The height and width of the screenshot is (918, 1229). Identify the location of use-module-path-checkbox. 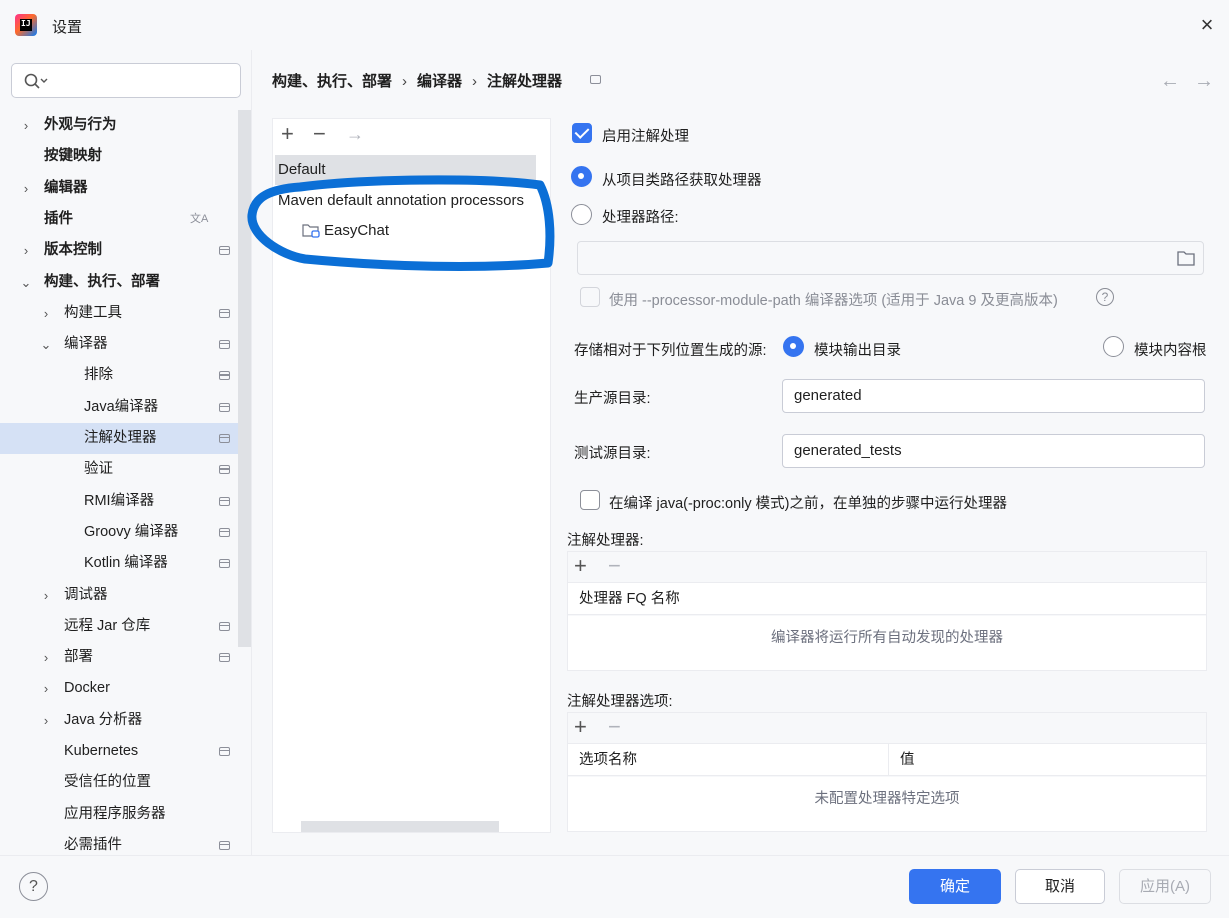
(590, 297).